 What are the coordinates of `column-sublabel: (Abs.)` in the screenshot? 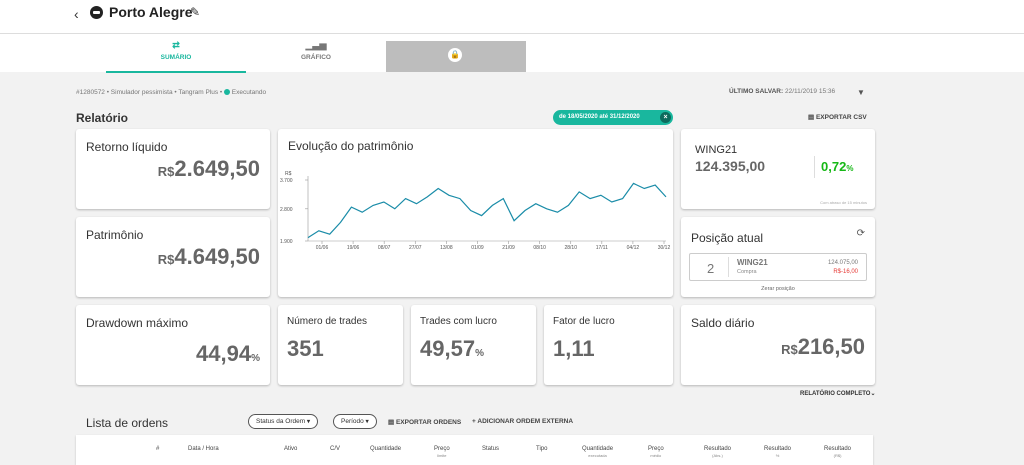 It's located at (717, 455).